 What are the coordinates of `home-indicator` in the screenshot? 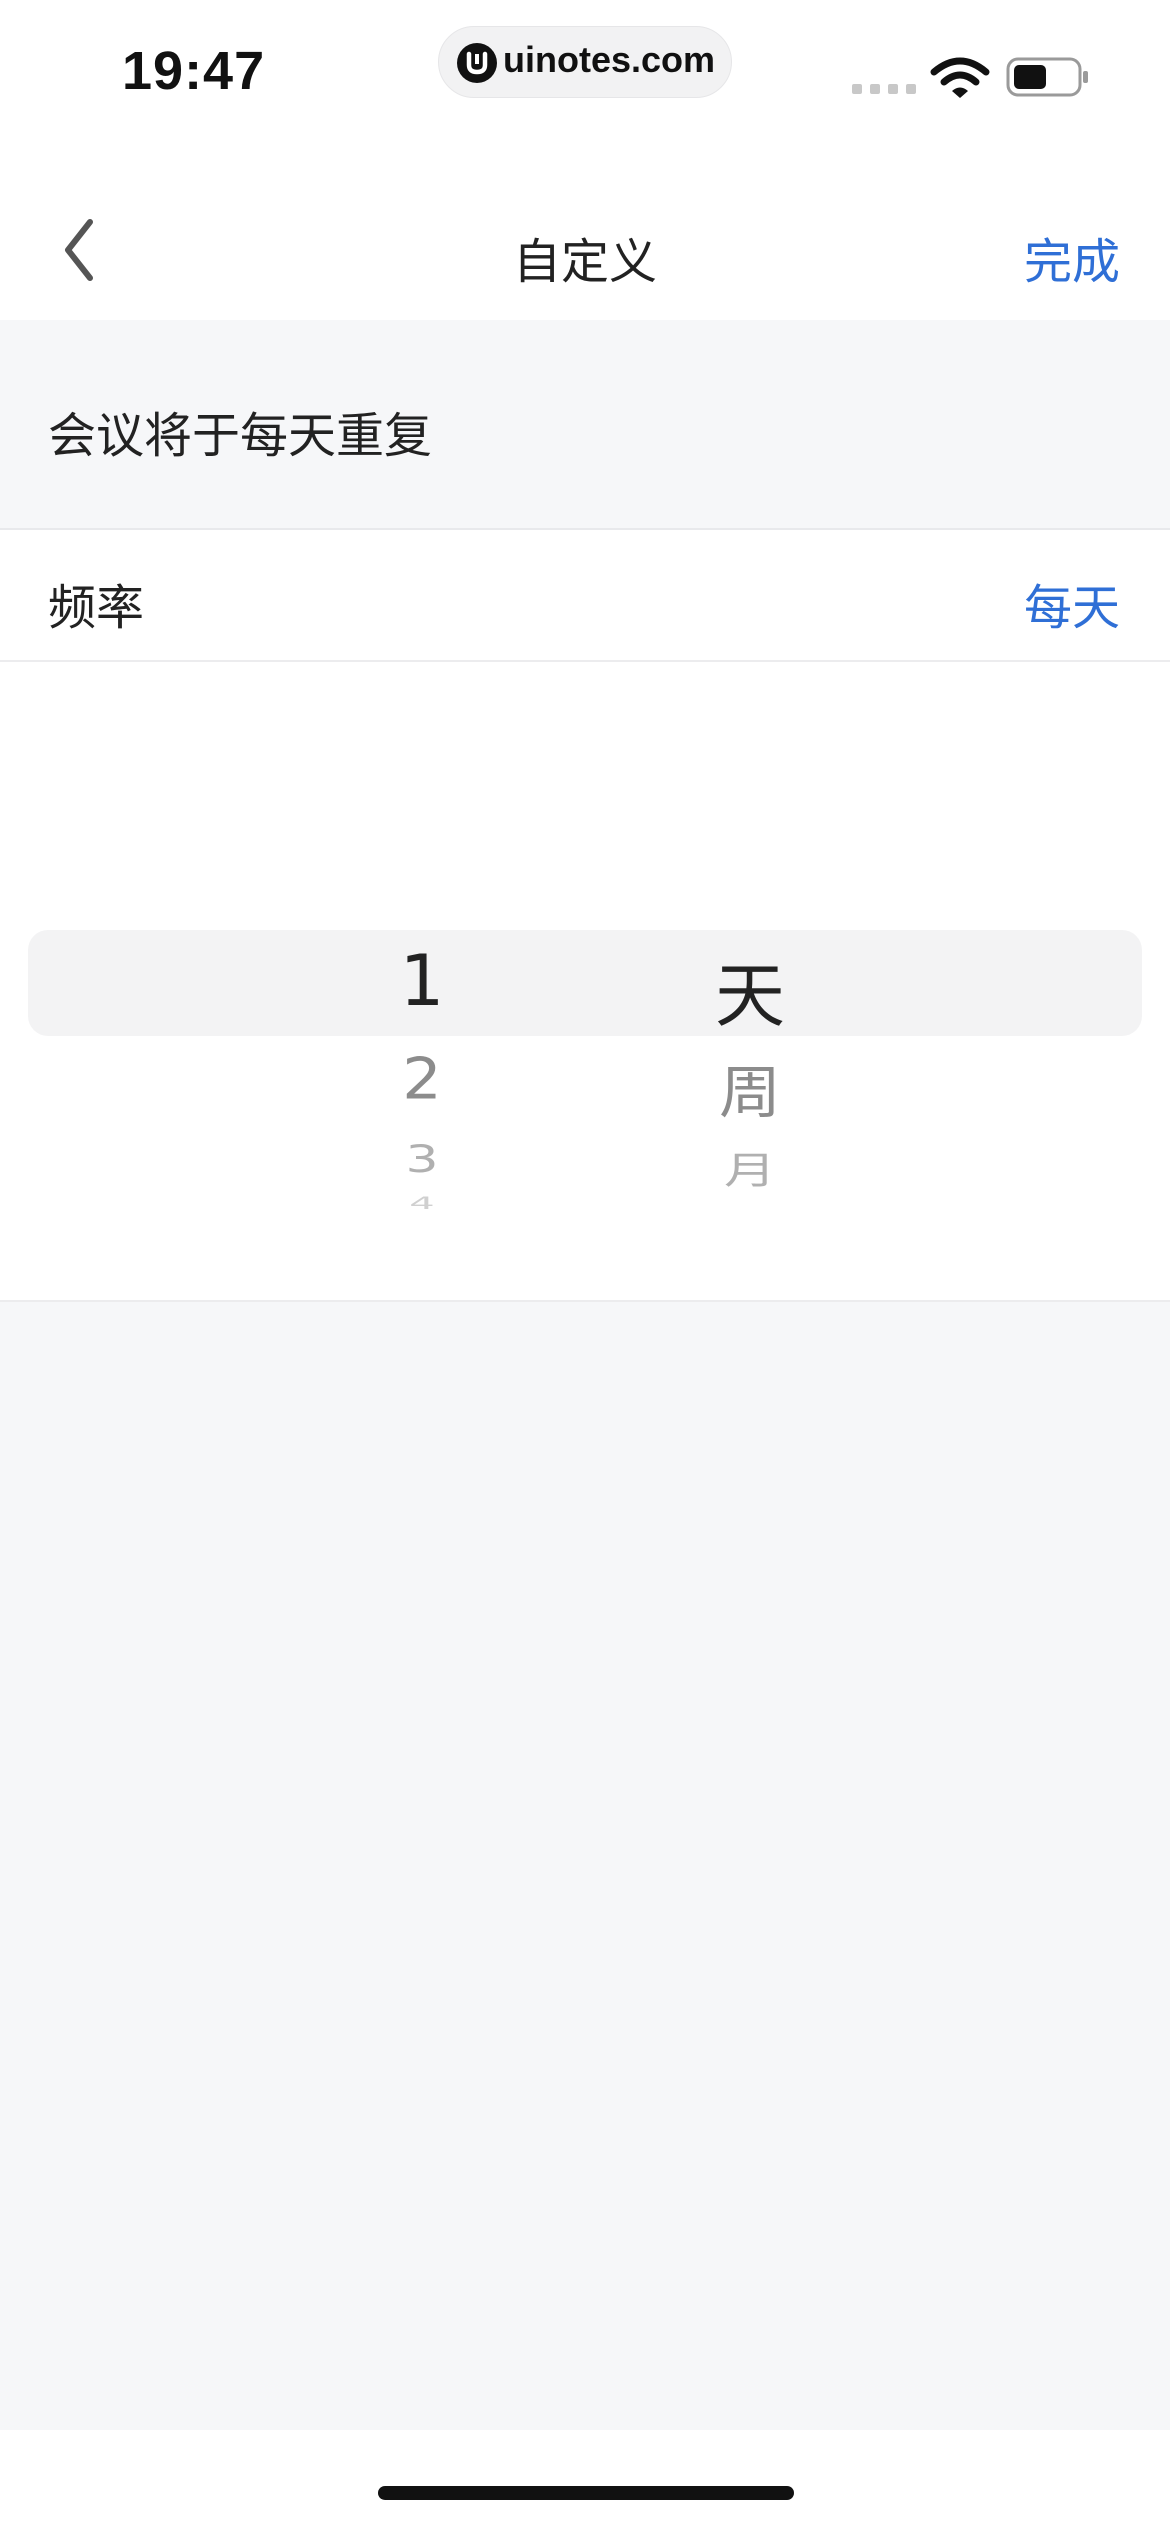 It's located at (586, 2493).